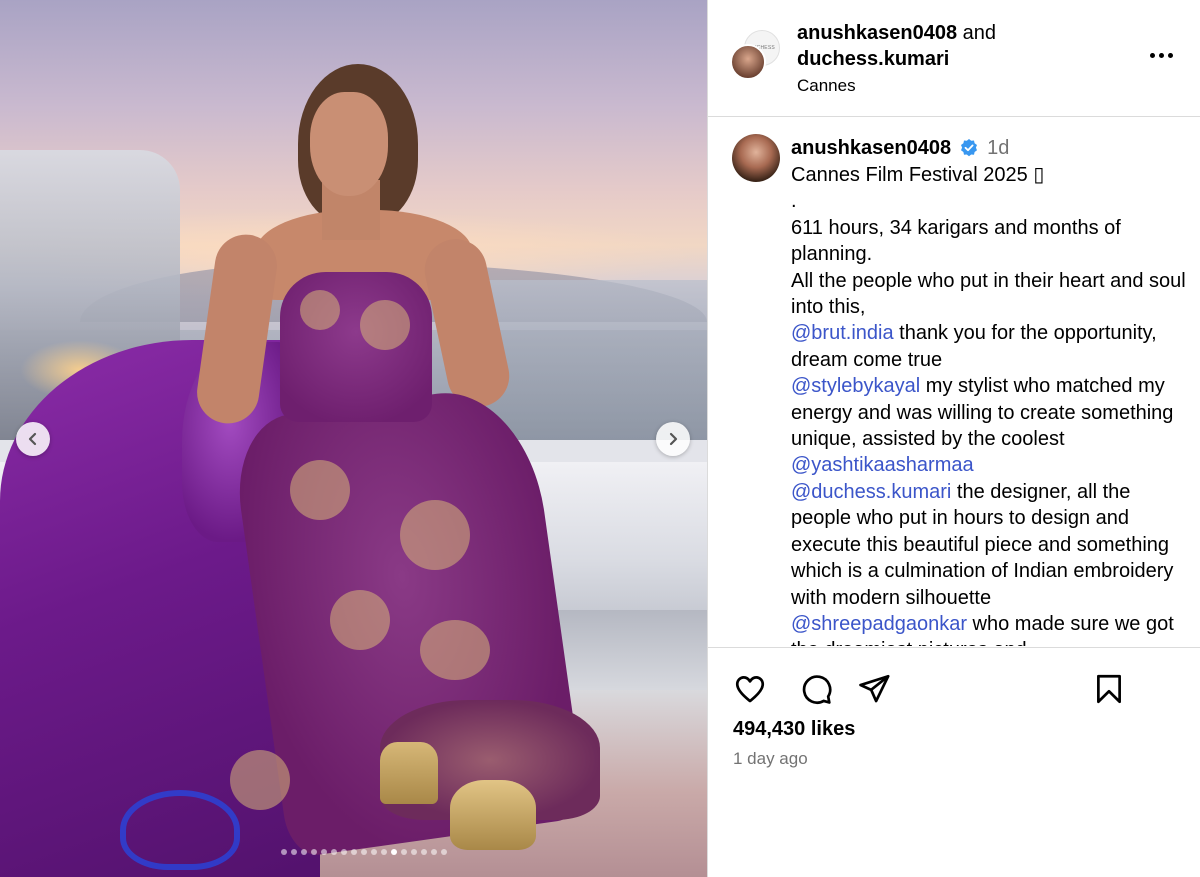 The height and width of the screenshot is (877, 1200). I want to click on collab-avatars: DUCHESS, so click(755, 56).